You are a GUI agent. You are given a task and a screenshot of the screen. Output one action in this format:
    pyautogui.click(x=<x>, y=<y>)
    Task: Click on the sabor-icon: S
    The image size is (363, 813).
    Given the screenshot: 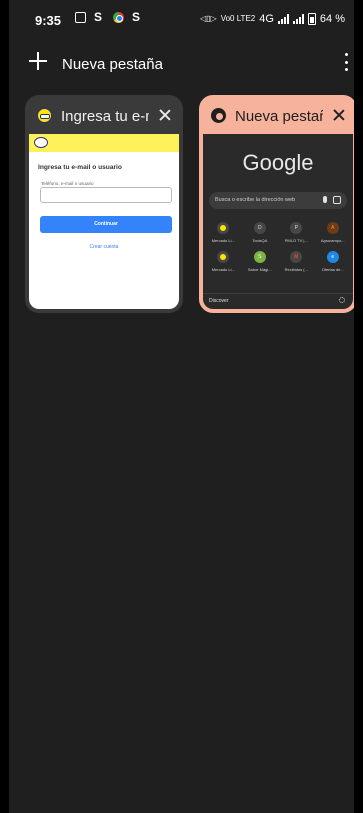 What is the action you would take?
    pyautogui.click(x=259, y=257)
    